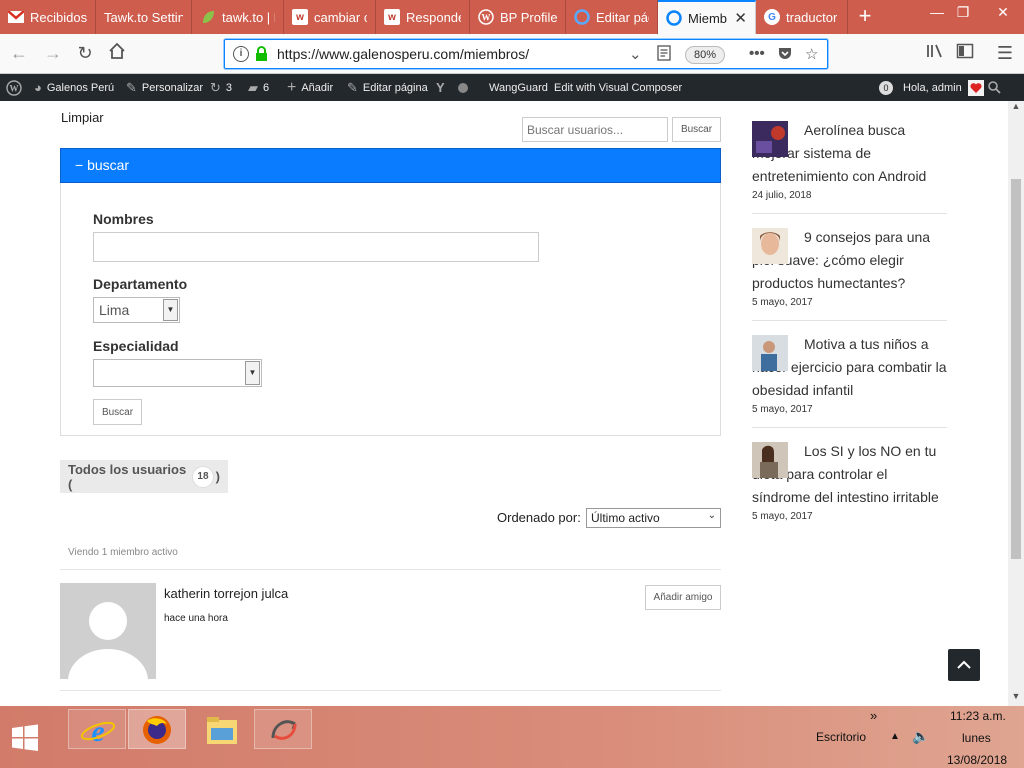 Image resolution: width=1024 pixels, height=768 pixels. I want to click on tab-responde: w Responde, so click(423, 17).